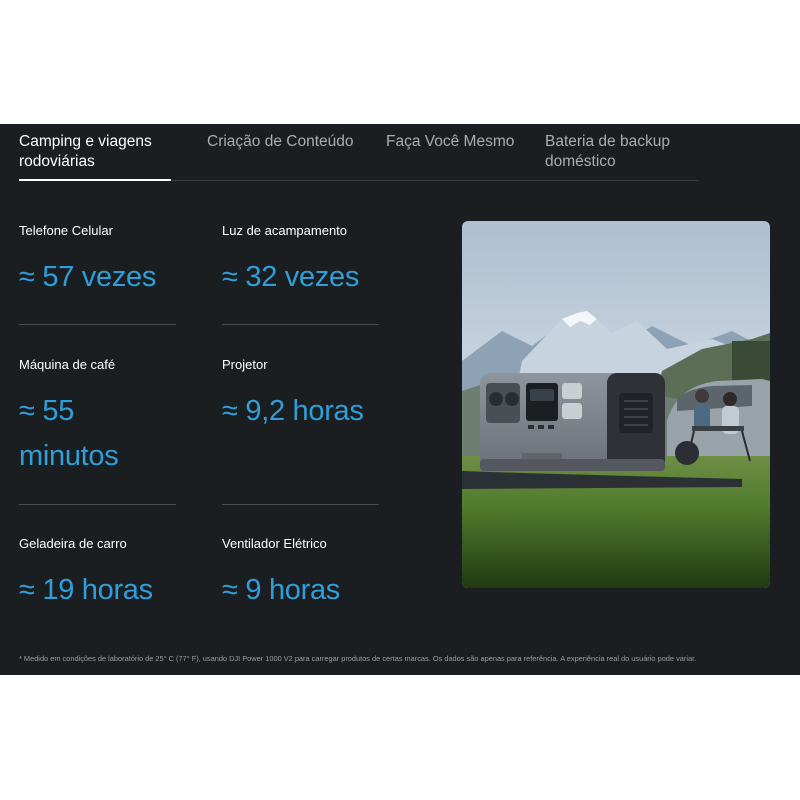 Image resolution: width=800 pixels, height=800 pixels. What do you see at coordinates (47, 411) in the screenshot?
I see `stat-value-line1: ≈ 55` at bounding box center [47, 411].